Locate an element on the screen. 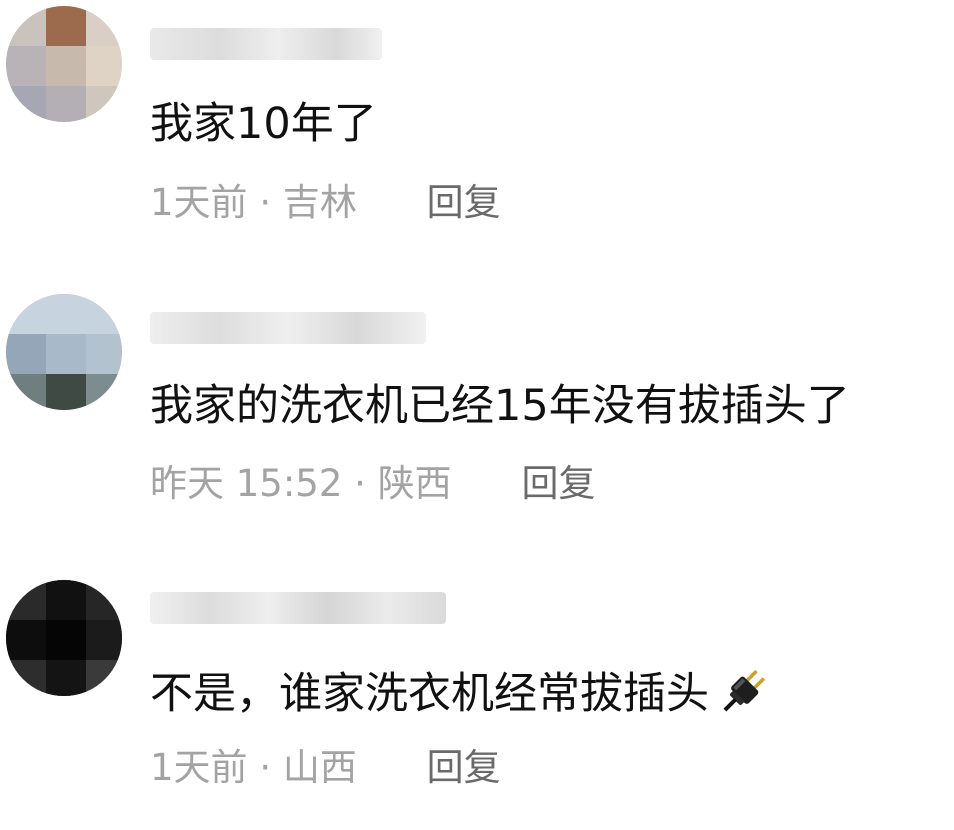  comment-location: 山西 is located at coordinates (319, 767).